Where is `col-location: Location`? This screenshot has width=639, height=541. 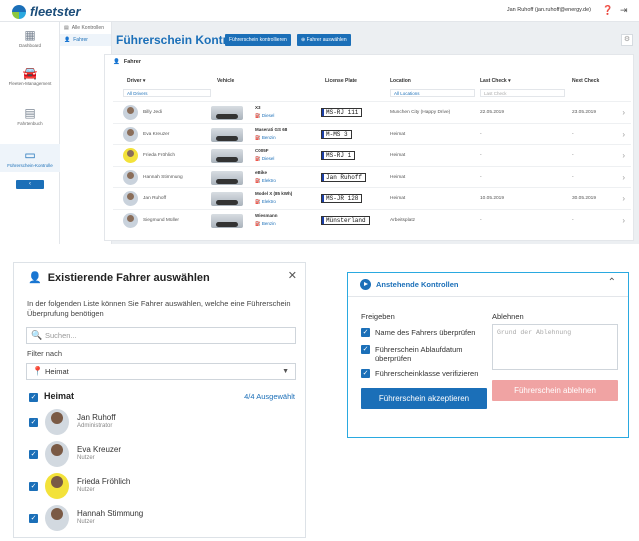 col-location: Location is located at coordinates (400, 81).